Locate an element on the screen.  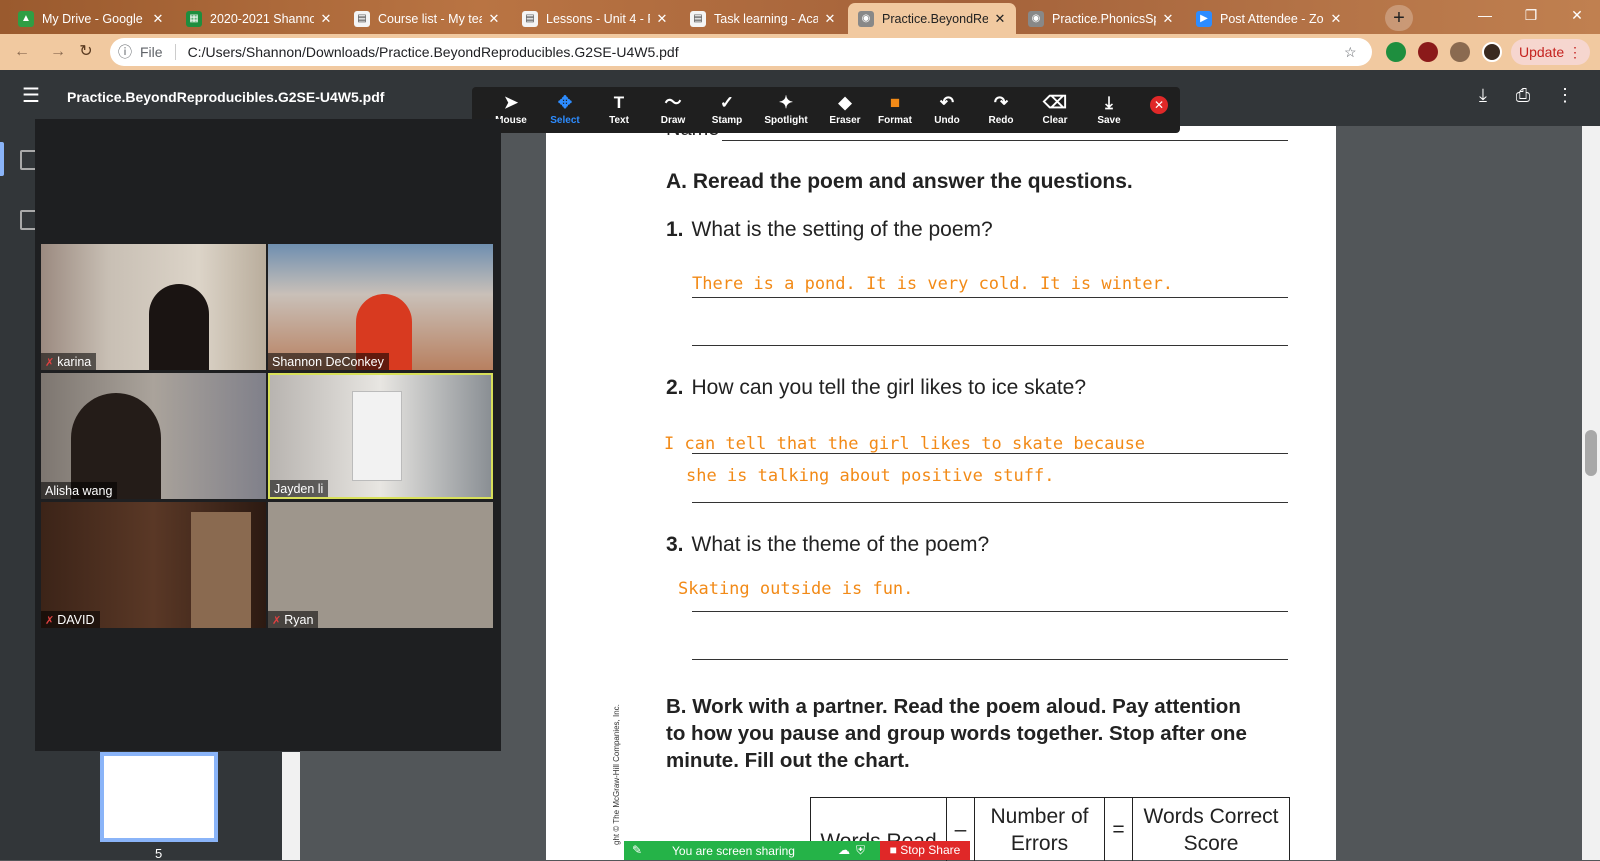
participant-tile: Shannon DeConkey is located at coordinates (380, 307).